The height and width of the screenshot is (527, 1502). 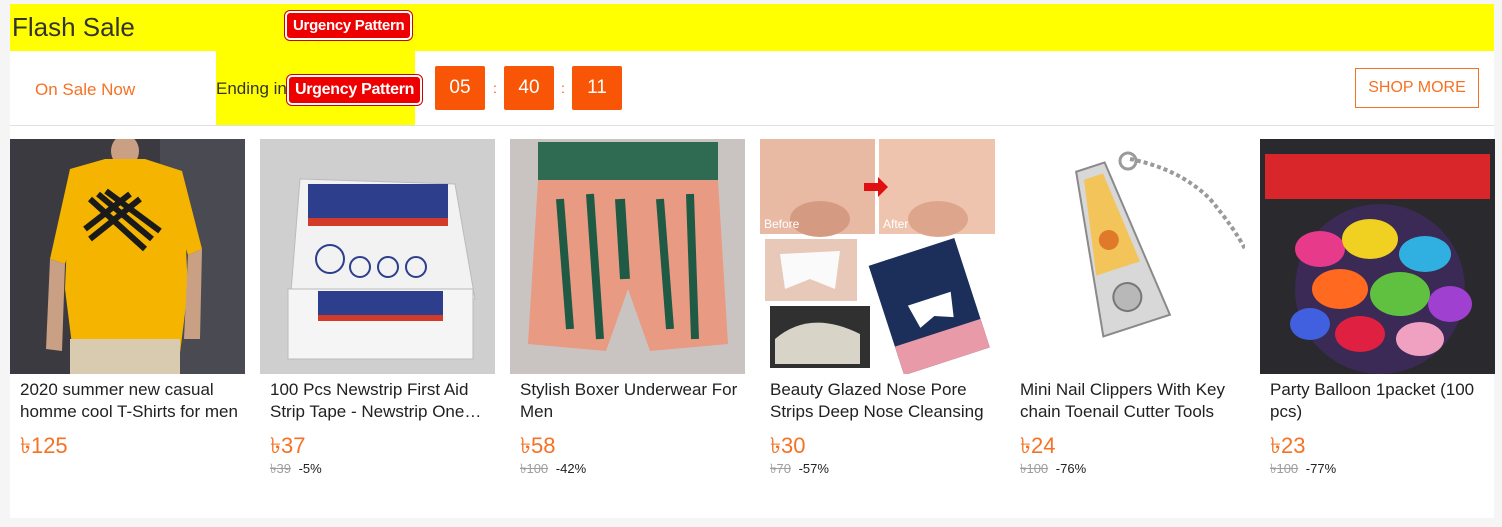 What do you see at coordinates (85, 89) in the screenshot?
I see `on-sale-now-label: On Sale Now` at bounding box center [85, 89].